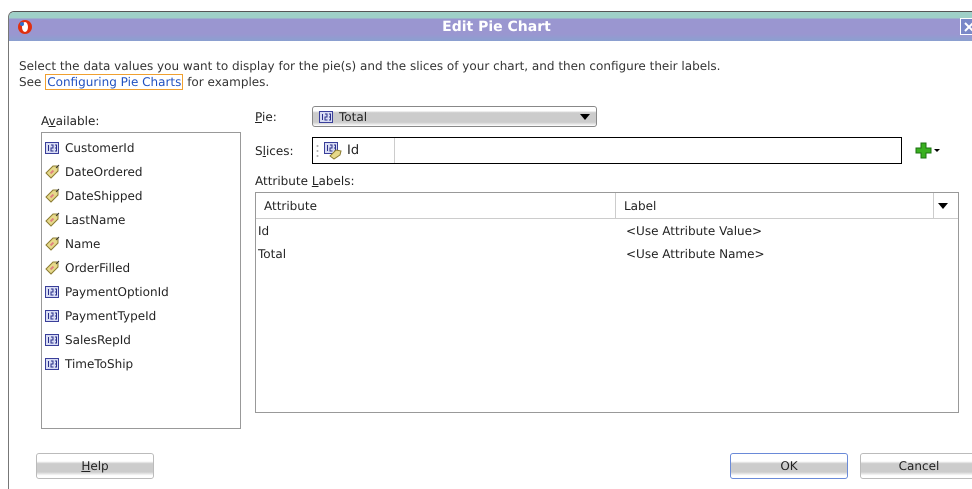 The height and width of the screenshot is (489, 972). What do you see at coordinates (99, 148) in the screenshot?
I see `attribute-list-item: CustomerId` at bounding box center [99, 148].